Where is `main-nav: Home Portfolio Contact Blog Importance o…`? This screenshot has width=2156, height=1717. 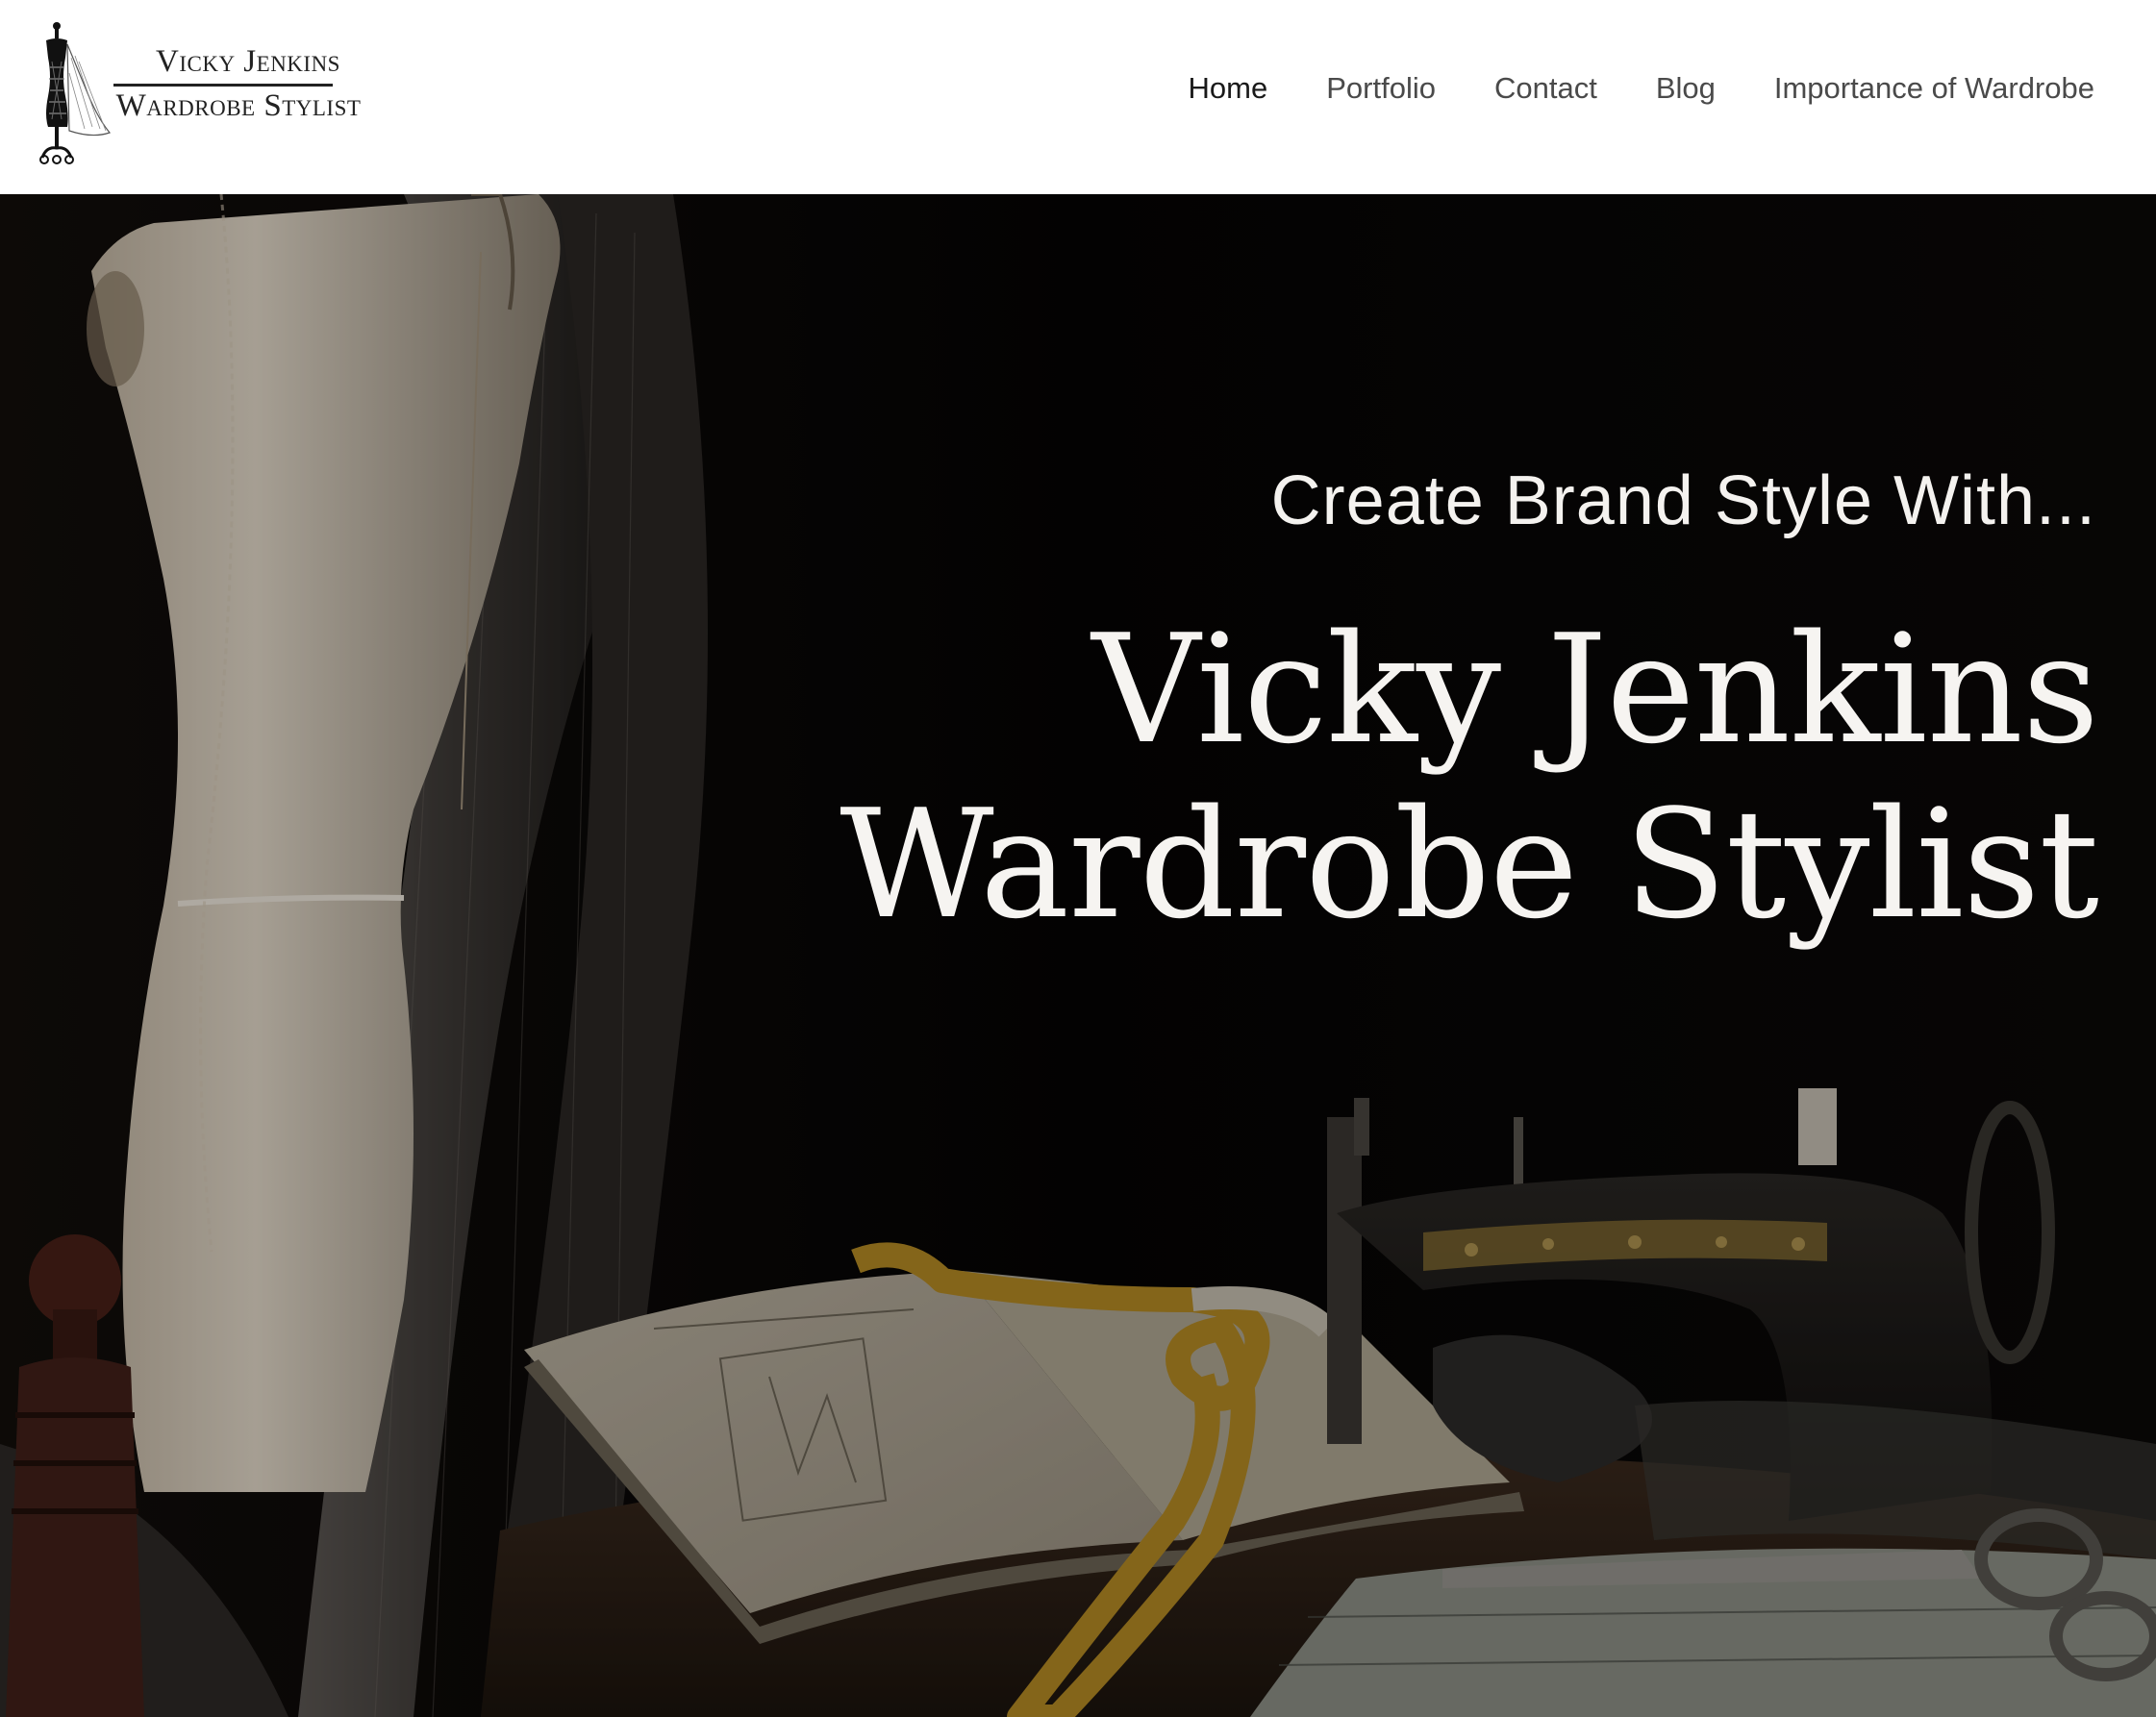 main-nav: Home Portfolio Contact Blog Importance o… is located at coordinates (1641, 89).